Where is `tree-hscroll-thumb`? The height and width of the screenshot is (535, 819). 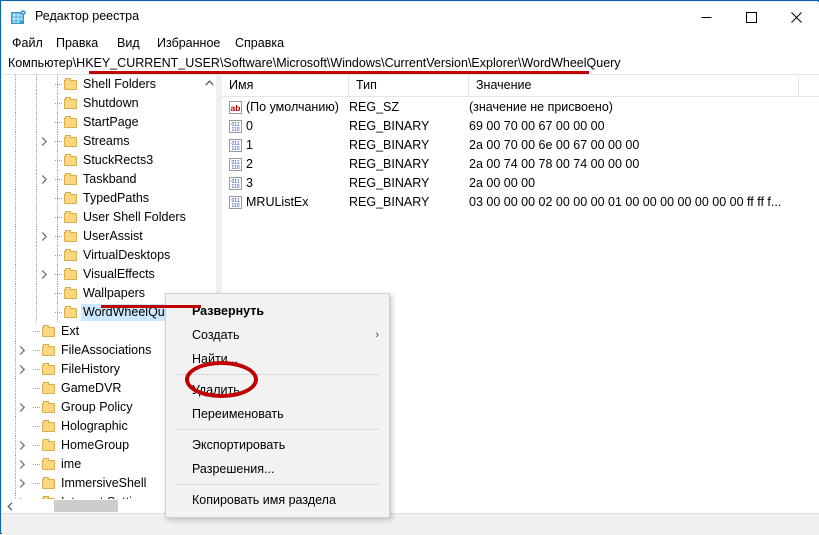 tree-hscroll-thumb is located at coordinates (86, 506).